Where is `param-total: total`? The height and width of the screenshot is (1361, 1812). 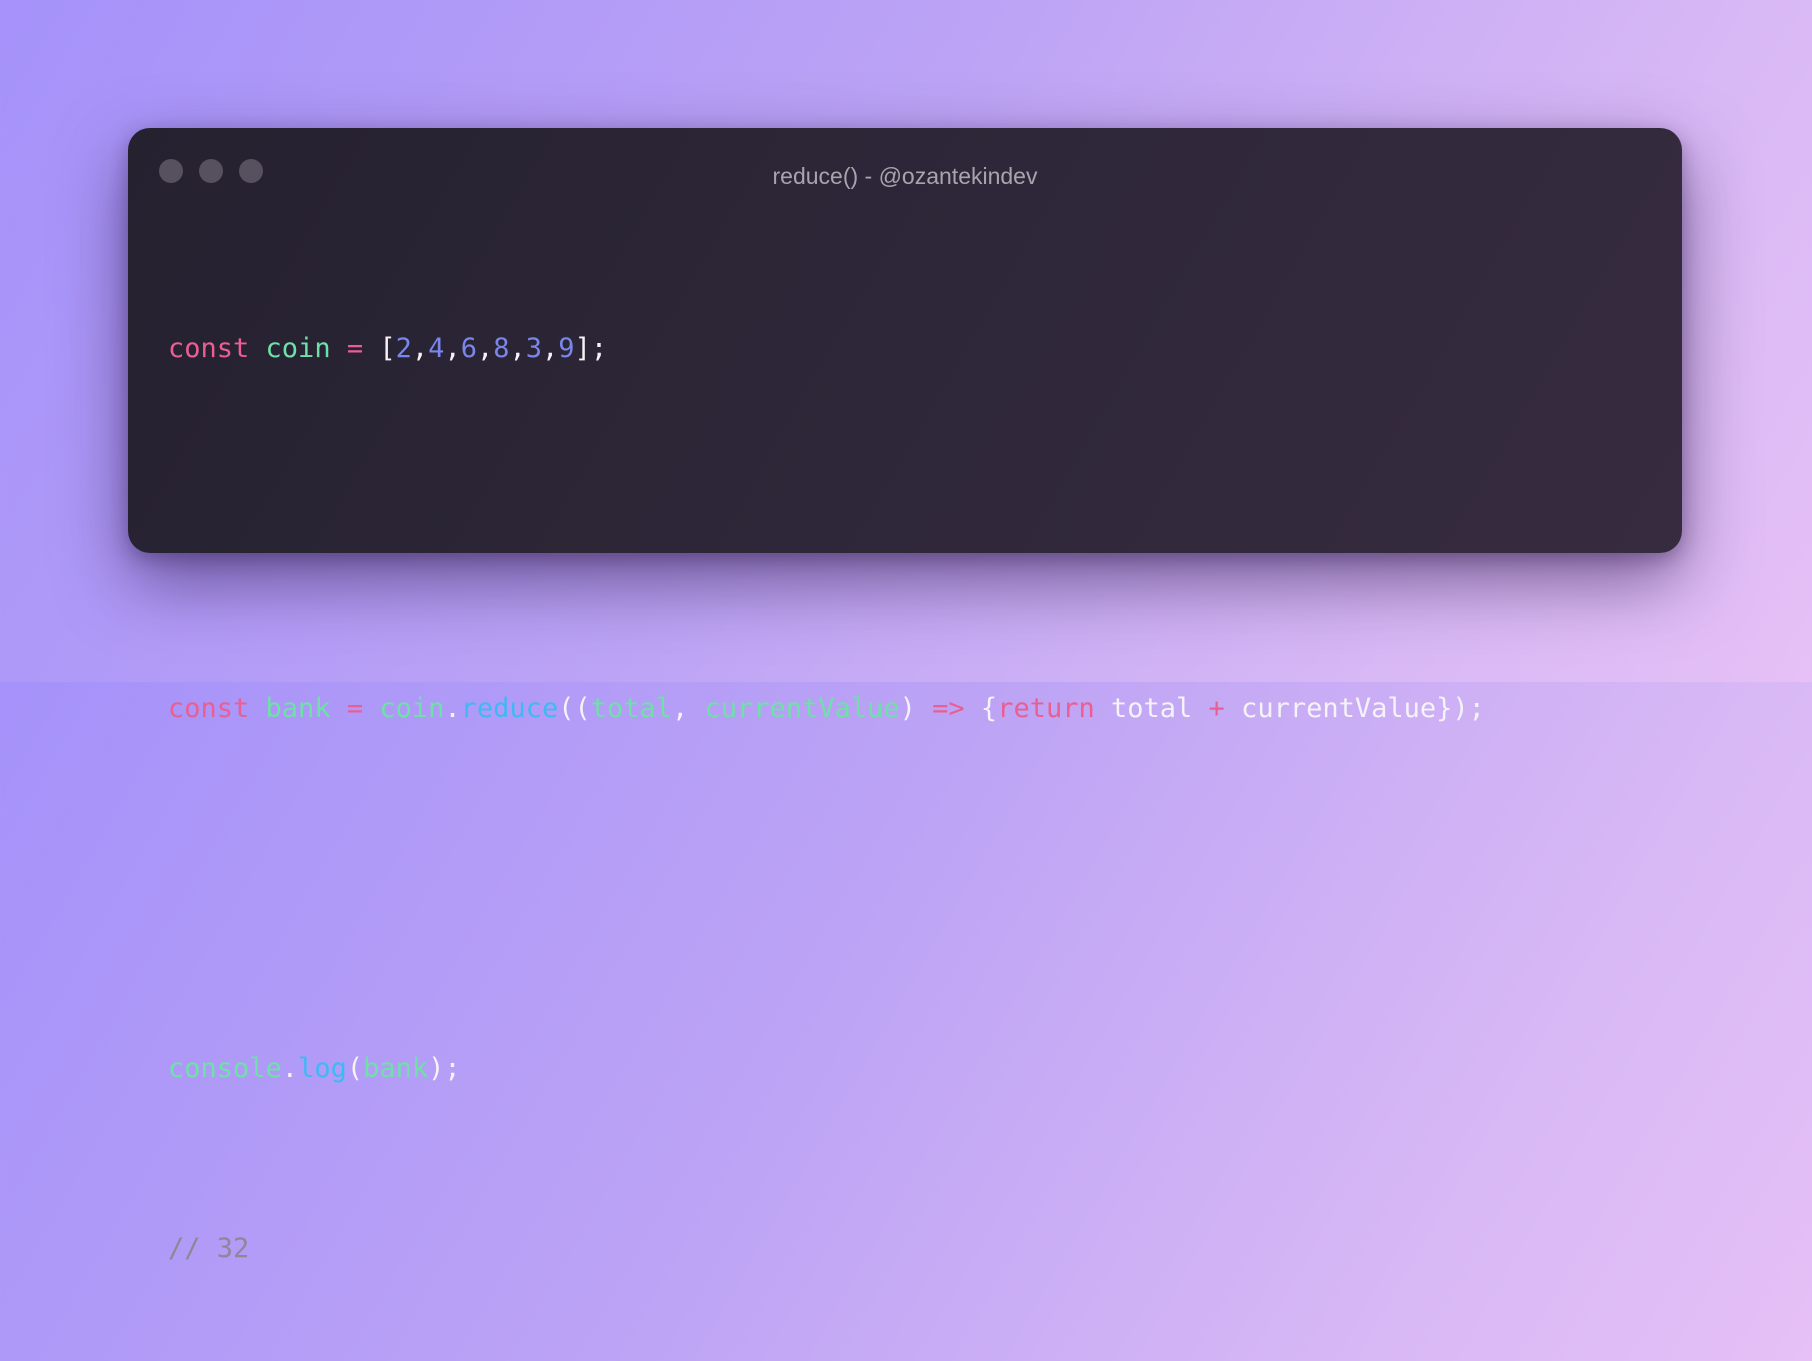
param-total: total is located at coordinates (631, 708).